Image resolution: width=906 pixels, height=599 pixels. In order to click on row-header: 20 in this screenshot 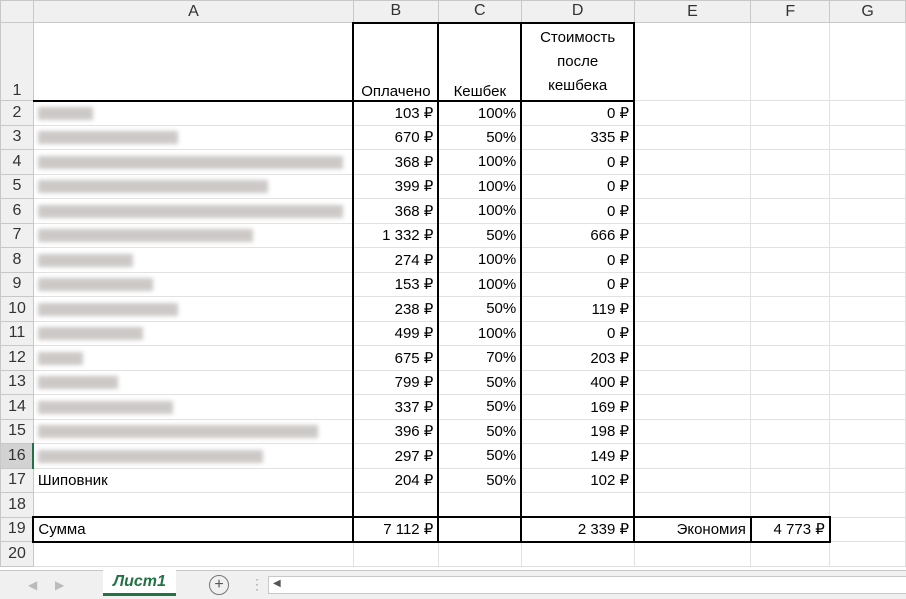, I will do `click(17, 554)`.